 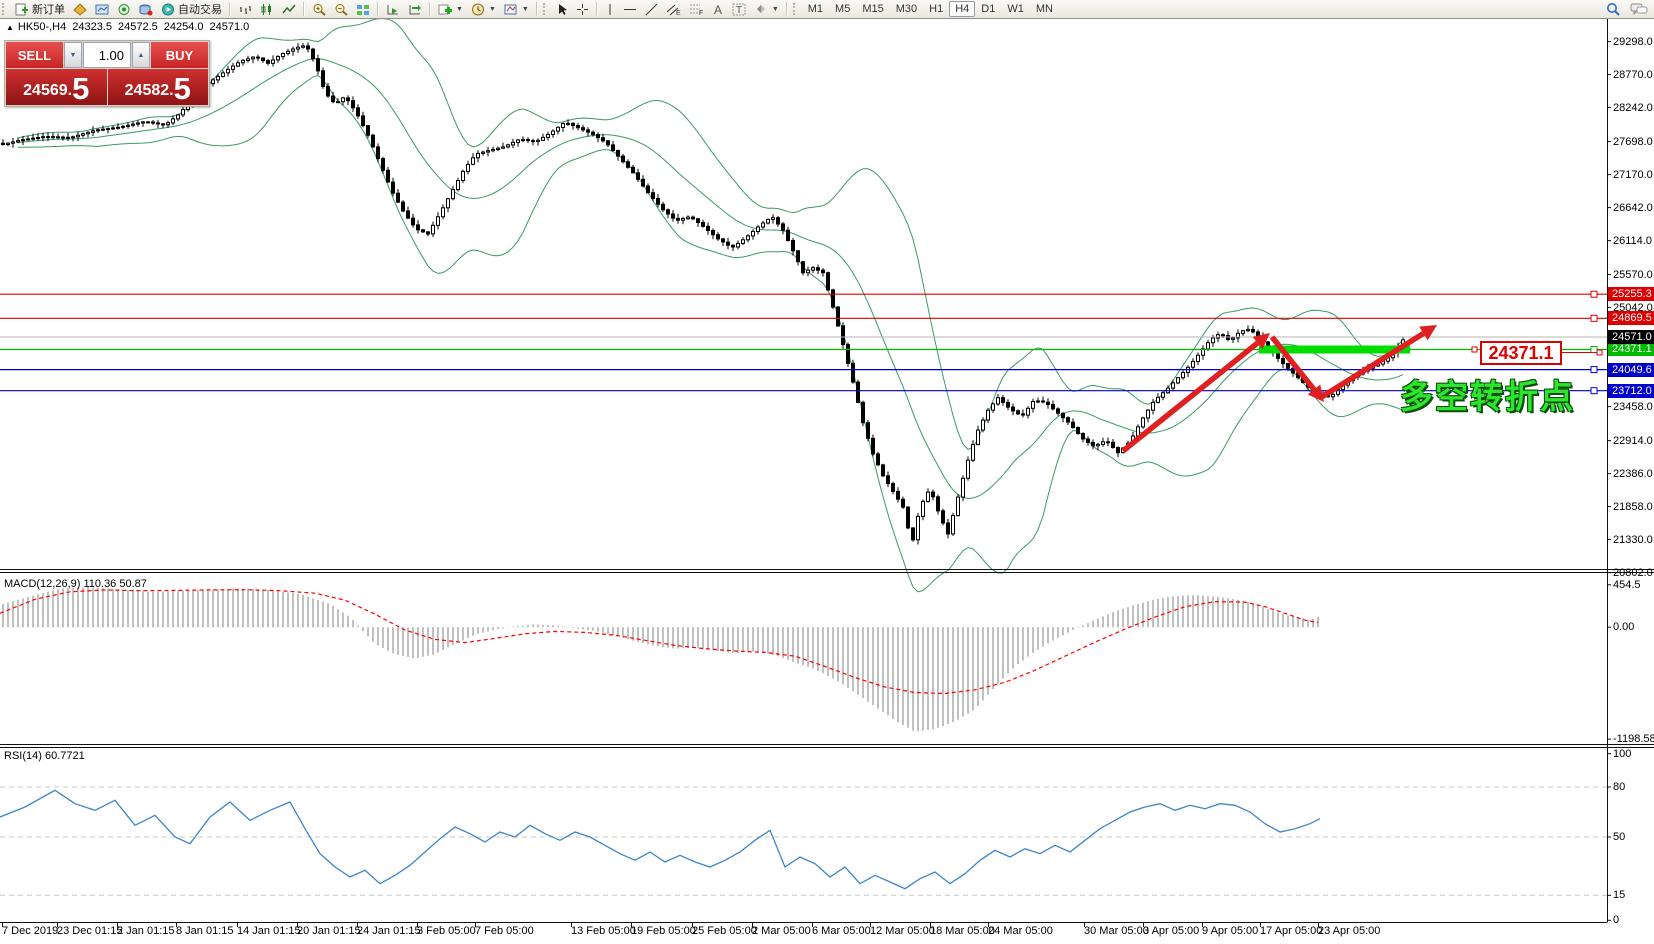 What do you see at coordinates (1116, 931) in the screenshot?
I see `time-axis-label: 30 Mar 05:00` at bounding box center [1116, 931].